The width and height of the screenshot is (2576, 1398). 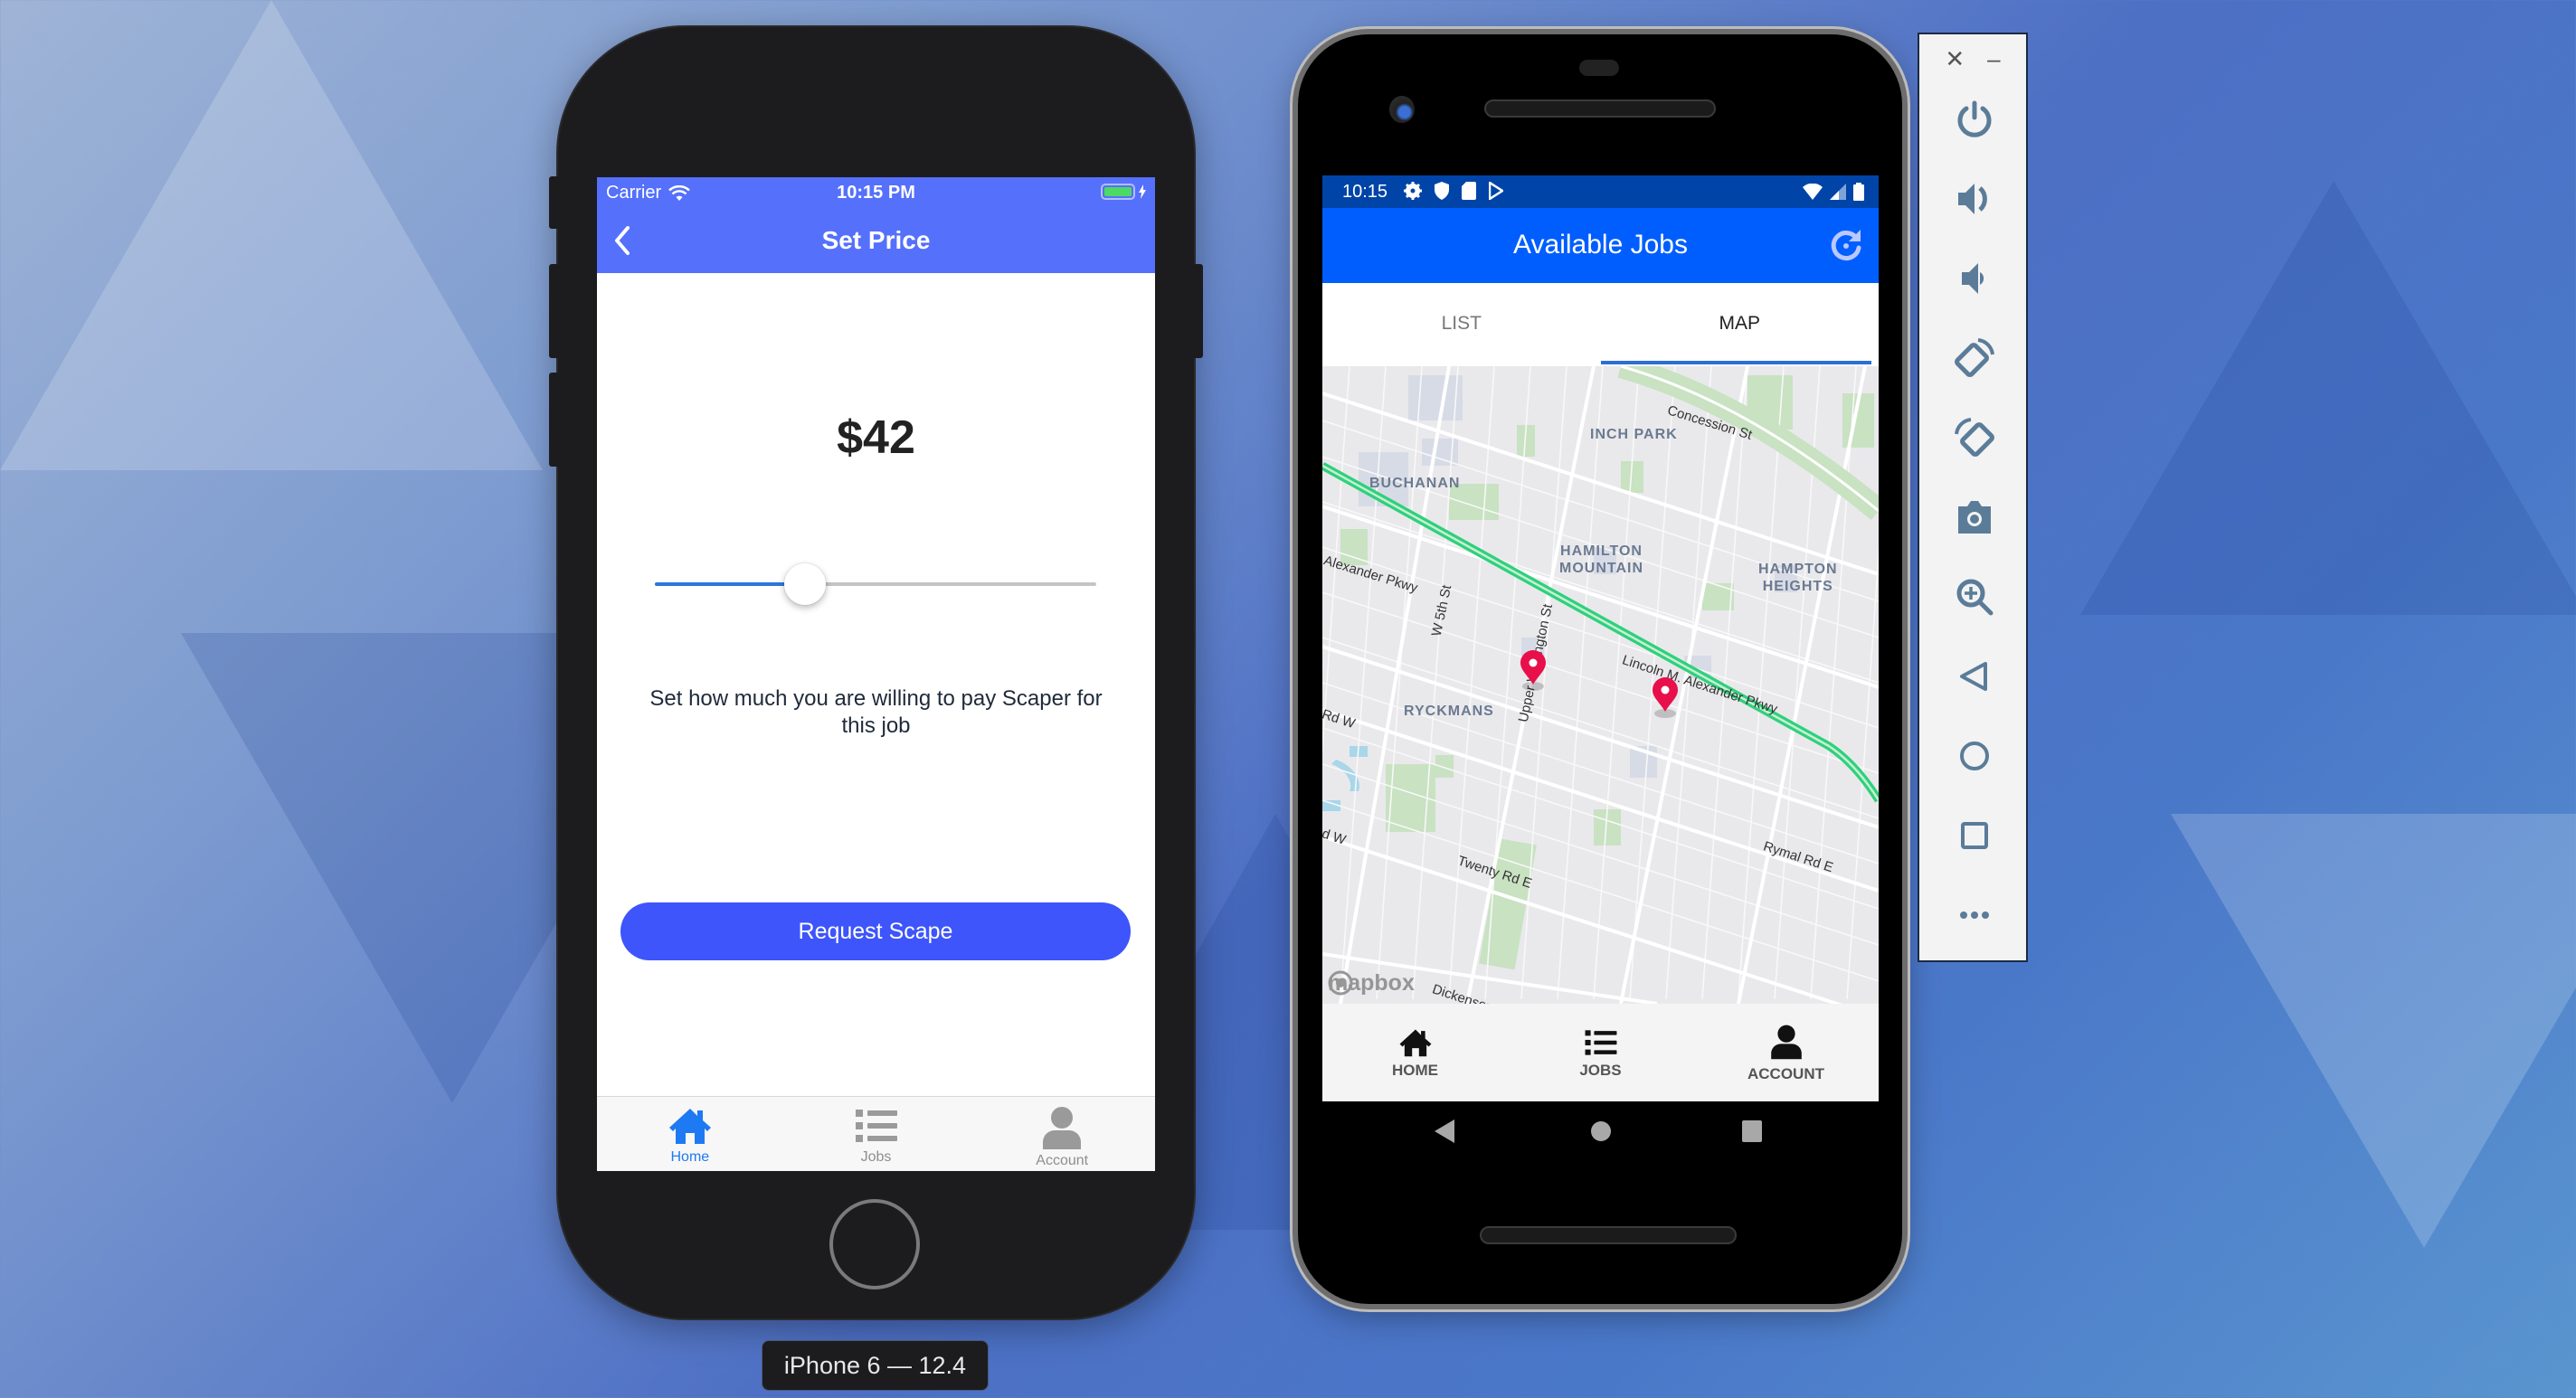 What do you see at coordinates (875, 584) in the screenshot?
I see `price-slider` at bounding box center [875, 584].